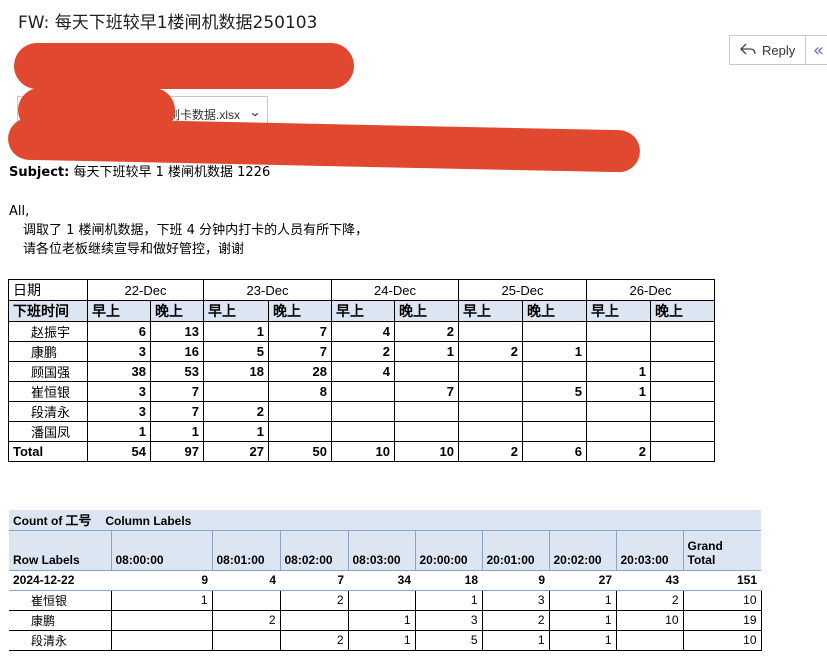  Describe the element at coordinates (300, 371) in the screenshot. I see `count-cell: 28` at that location.